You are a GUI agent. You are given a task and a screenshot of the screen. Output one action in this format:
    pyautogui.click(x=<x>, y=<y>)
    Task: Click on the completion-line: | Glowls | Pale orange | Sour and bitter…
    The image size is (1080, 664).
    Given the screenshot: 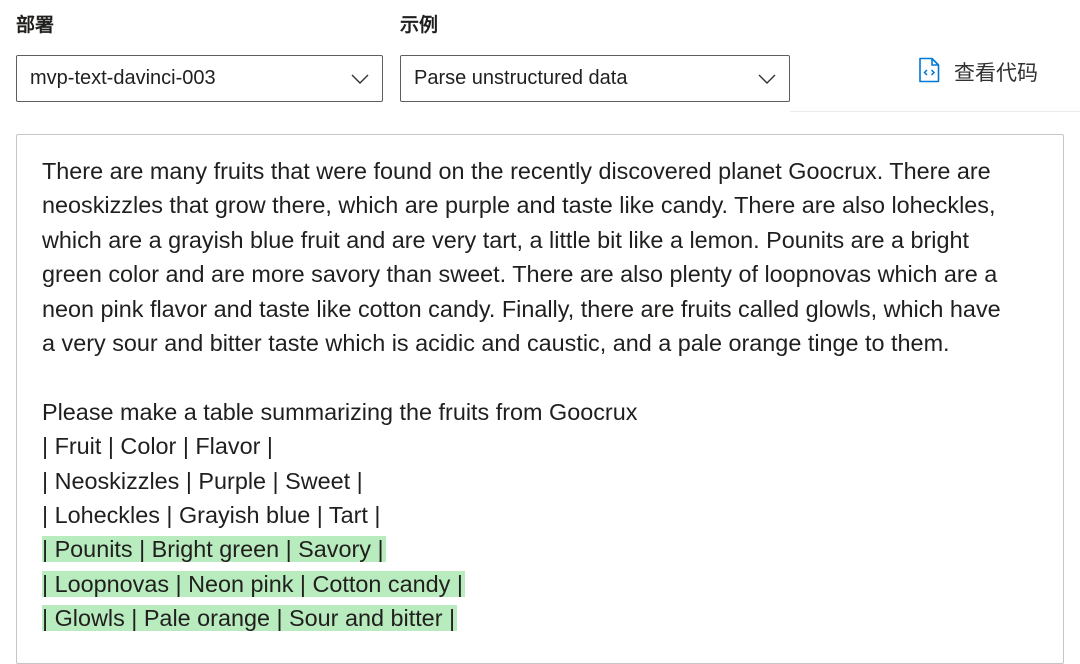 What is the action you would take?
    pyautogui.click(x=250, y=618)
    